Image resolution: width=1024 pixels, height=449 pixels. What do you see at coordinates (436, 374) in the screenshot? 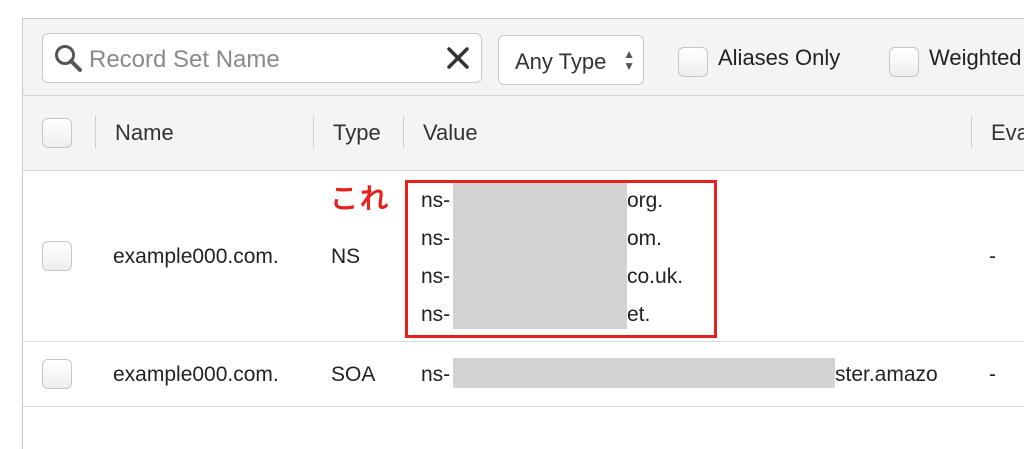
I see `record-value-prefix: ns-` at bounding box center [436, 374].